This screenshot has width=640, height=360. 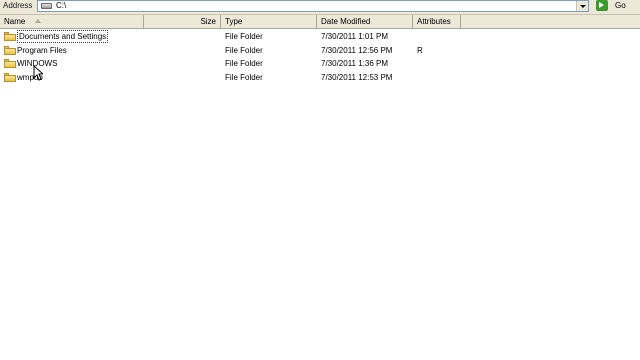 What do you see at coordinates (320, 78) in the screenshot?
I see `list-item: wmpub File Folder 7/30/2011 12:53 PM` at bounding box center [320, 78].